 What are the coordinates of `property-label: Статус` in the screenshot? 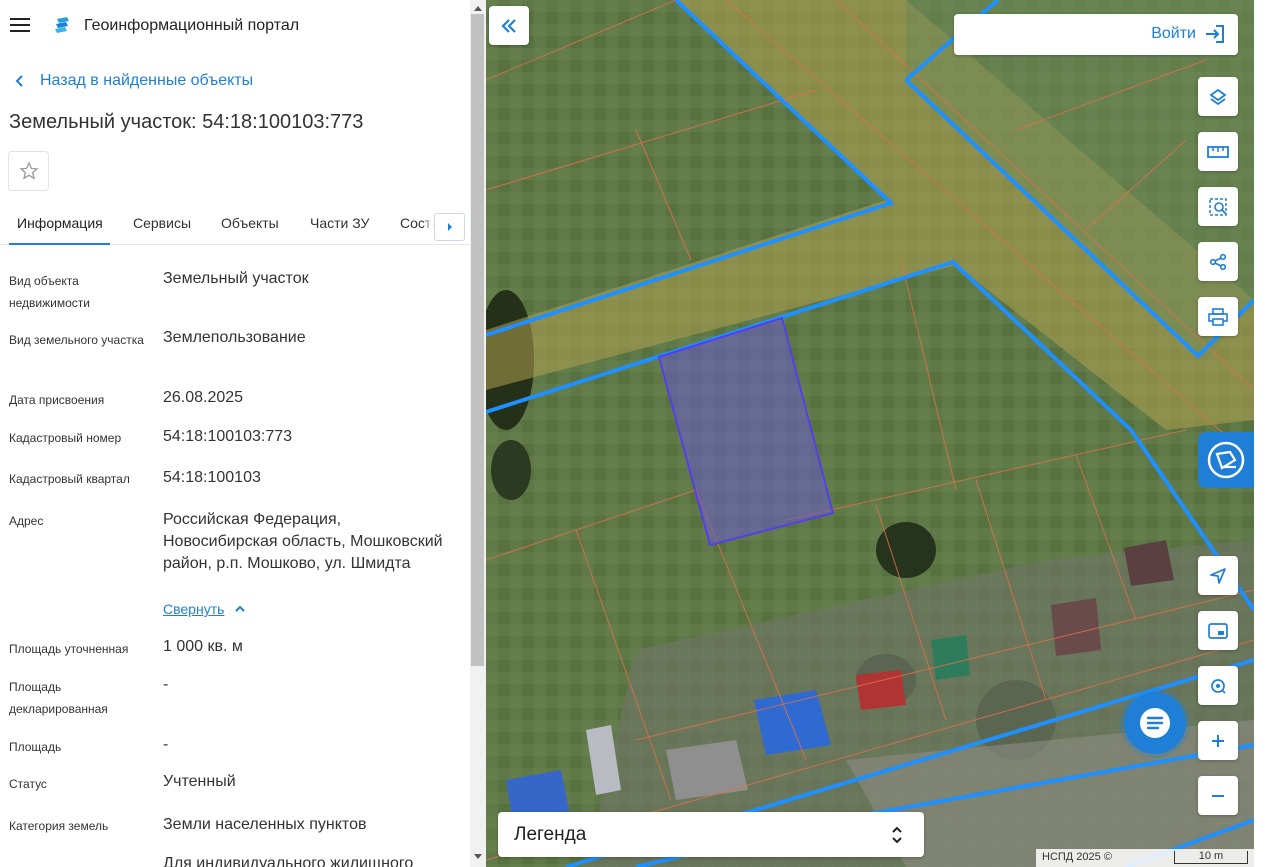 It's located at (28, 784).